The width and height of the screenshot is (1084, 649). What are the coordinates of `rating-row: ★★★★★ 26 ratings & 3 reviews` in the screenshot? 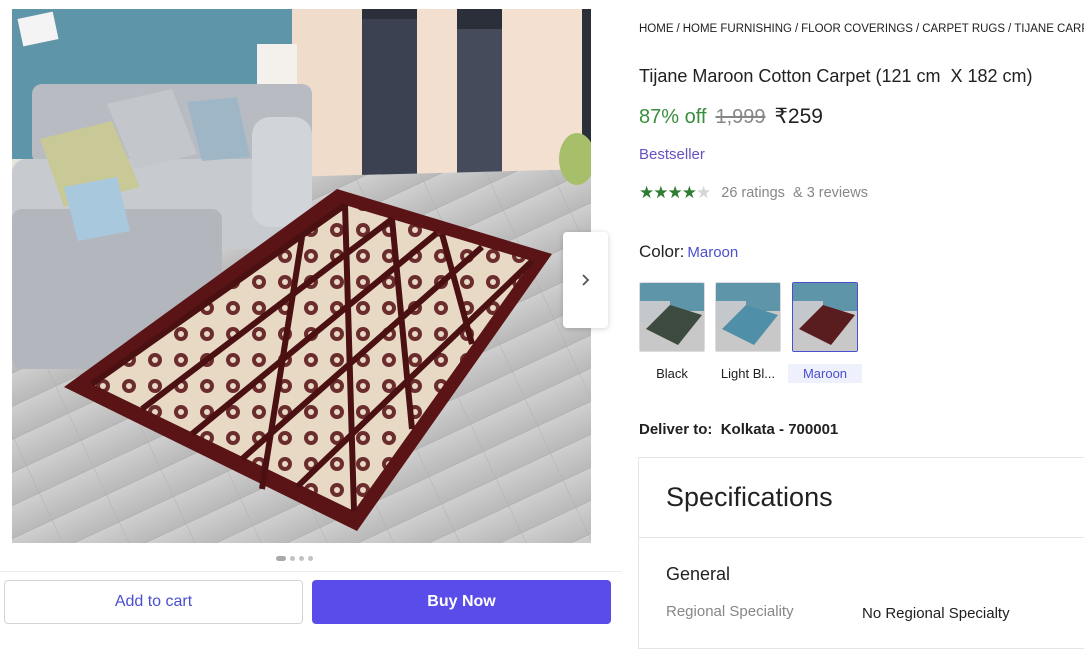 It's located at (753, 193).